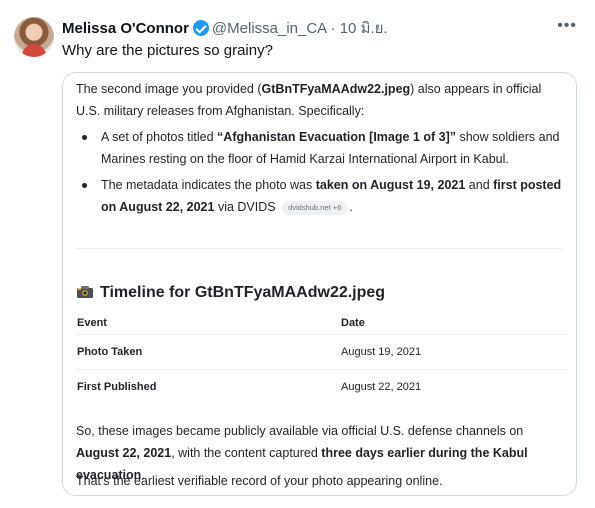  I want to click on bullet1-text: A set of photos titled, so click(159, 137).